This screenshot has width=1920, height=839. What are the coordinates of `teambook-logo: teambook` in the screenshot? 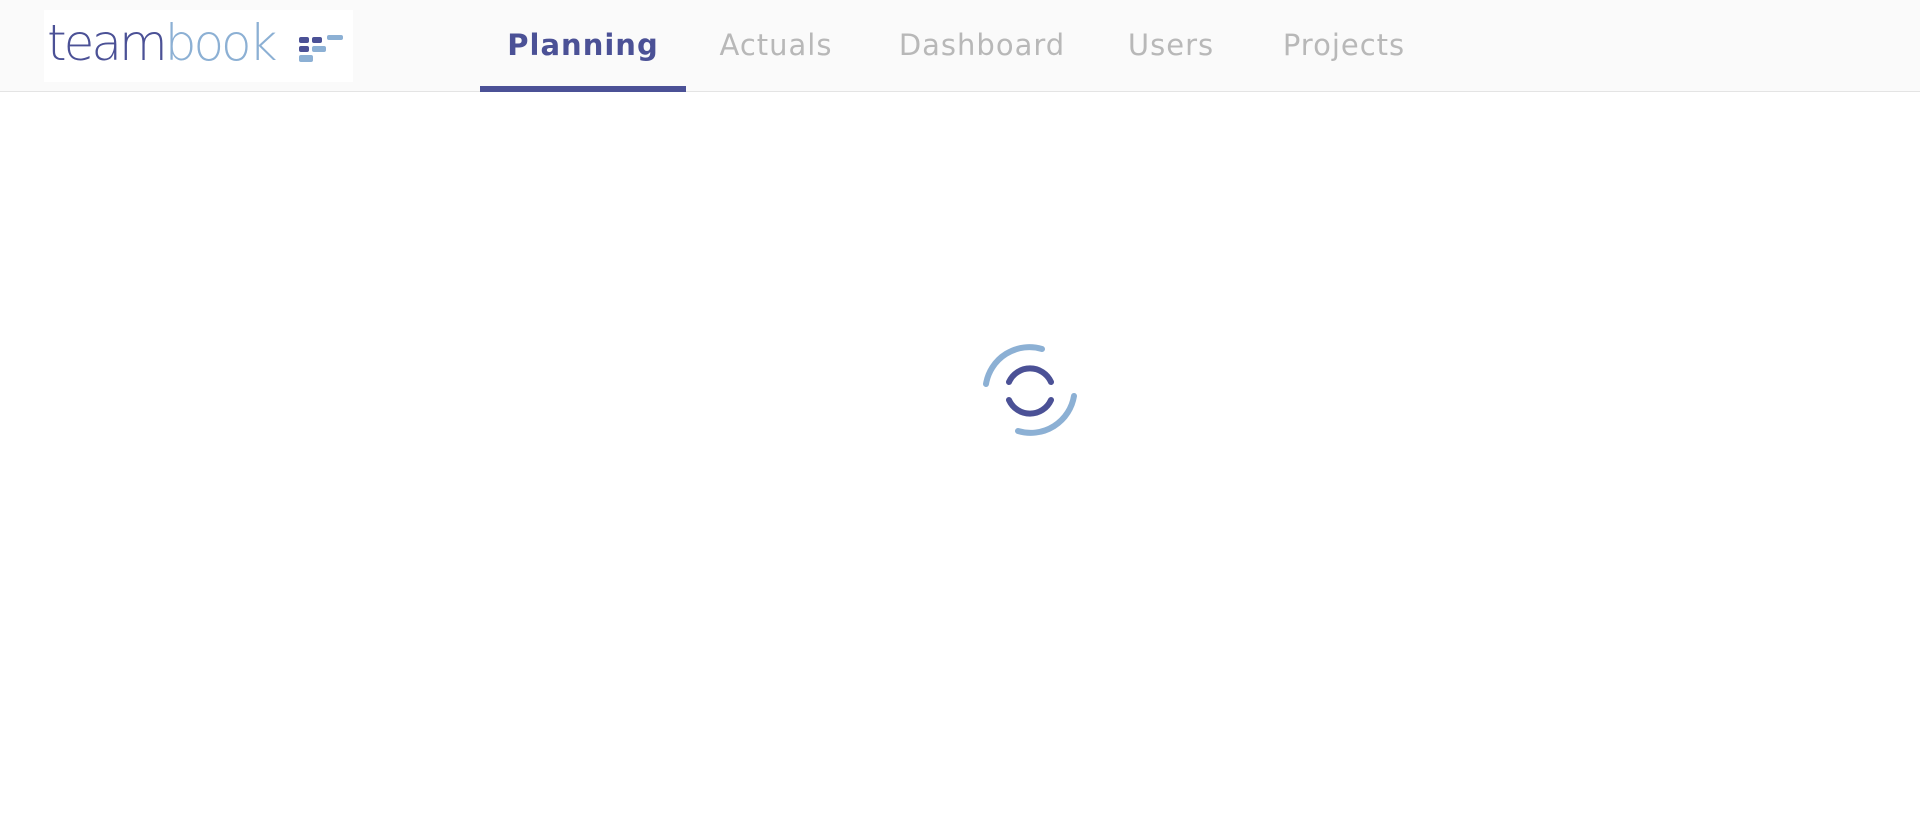 It's located at (198, 46).